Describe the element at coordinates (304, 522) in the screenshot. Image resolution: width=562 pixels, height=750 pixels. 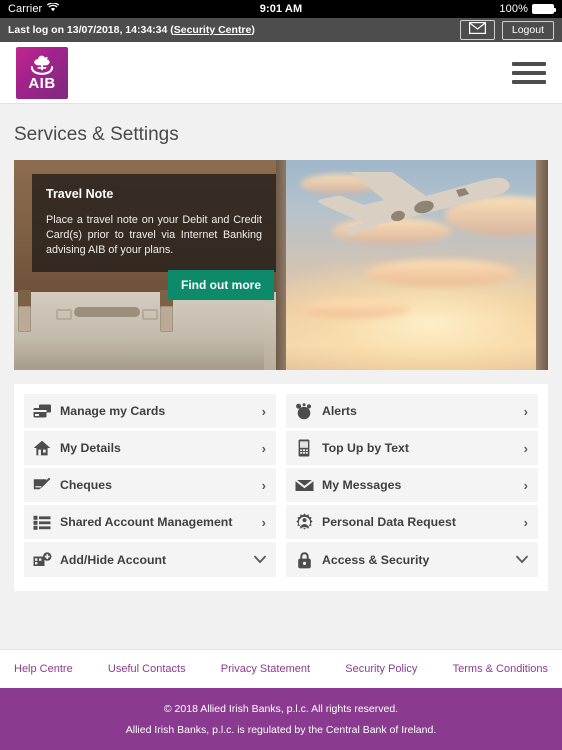
I see `gear-person-icon` at that location.